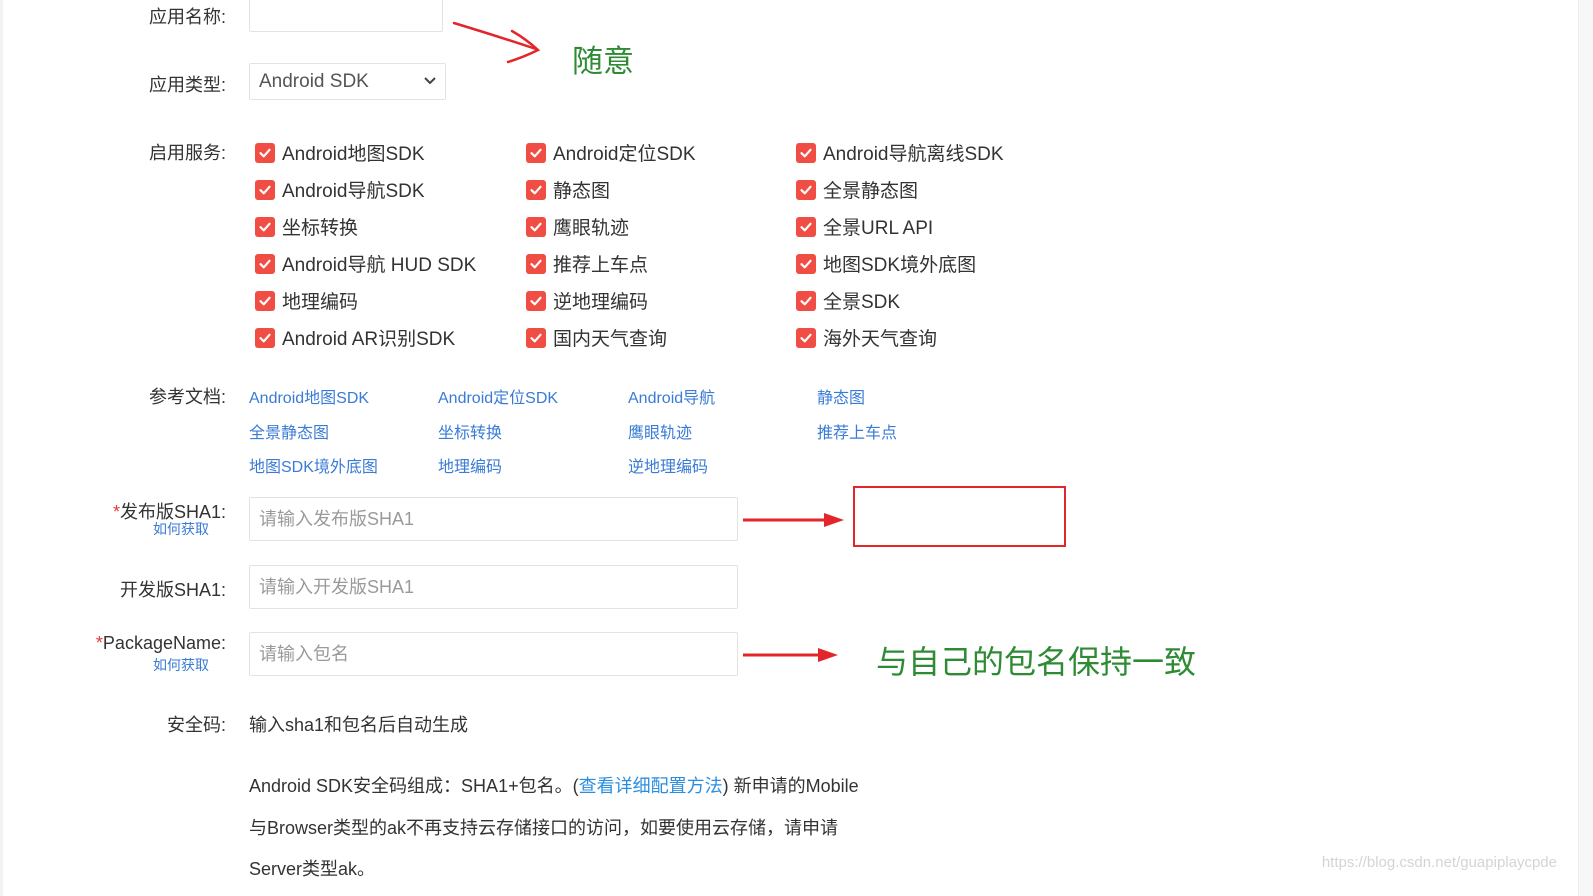 This screenshot has width=1593, height=896. What do you see at coordinates (164, 643) in the screenshot?
I see `package-name-label-text: PackageName:` at bounding box center [164, 643].